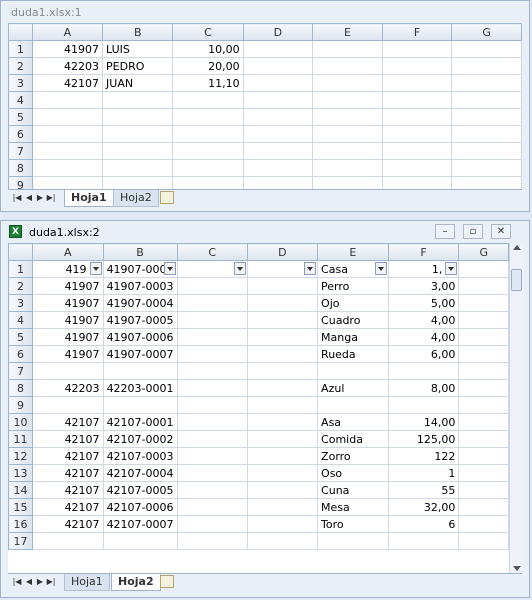 The image size is (532, 600). I want to click on cell-f: 8,00, so click(423, 388).